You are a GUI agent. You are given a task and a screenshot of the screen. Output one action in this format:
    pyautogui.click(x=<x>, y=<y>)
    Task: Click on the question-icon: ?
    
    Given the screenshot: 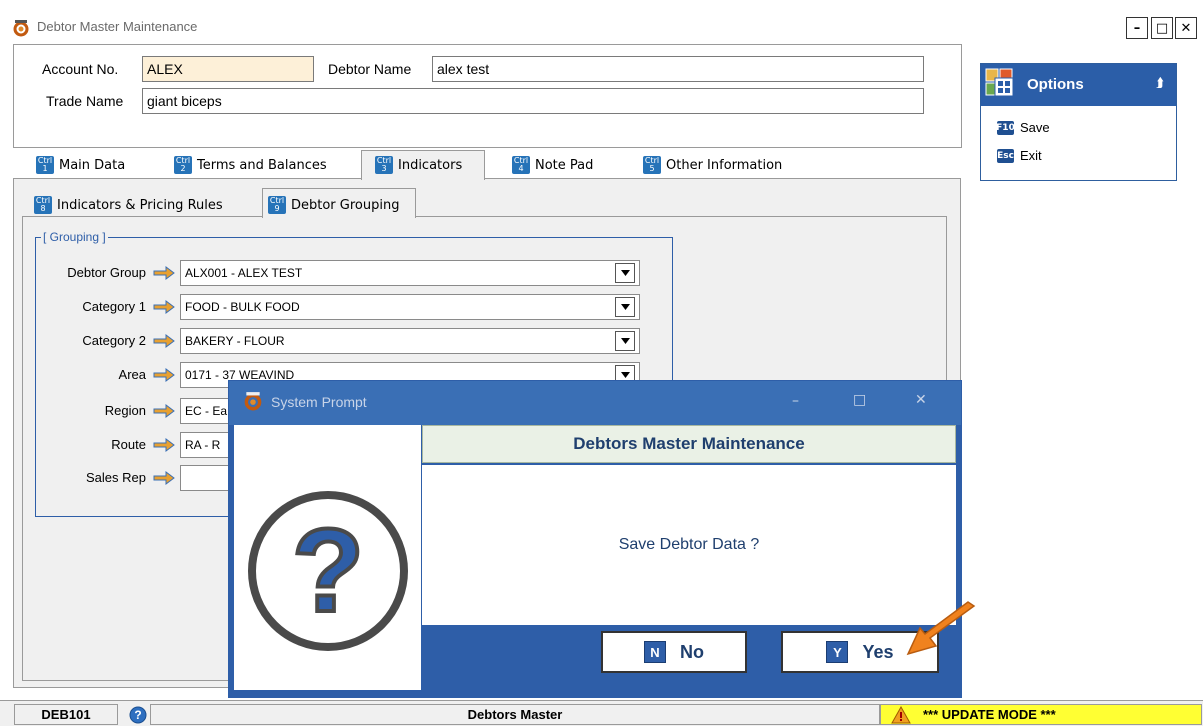 What is the action you would take?
    pyautogui.click(x=328, y=571)
    